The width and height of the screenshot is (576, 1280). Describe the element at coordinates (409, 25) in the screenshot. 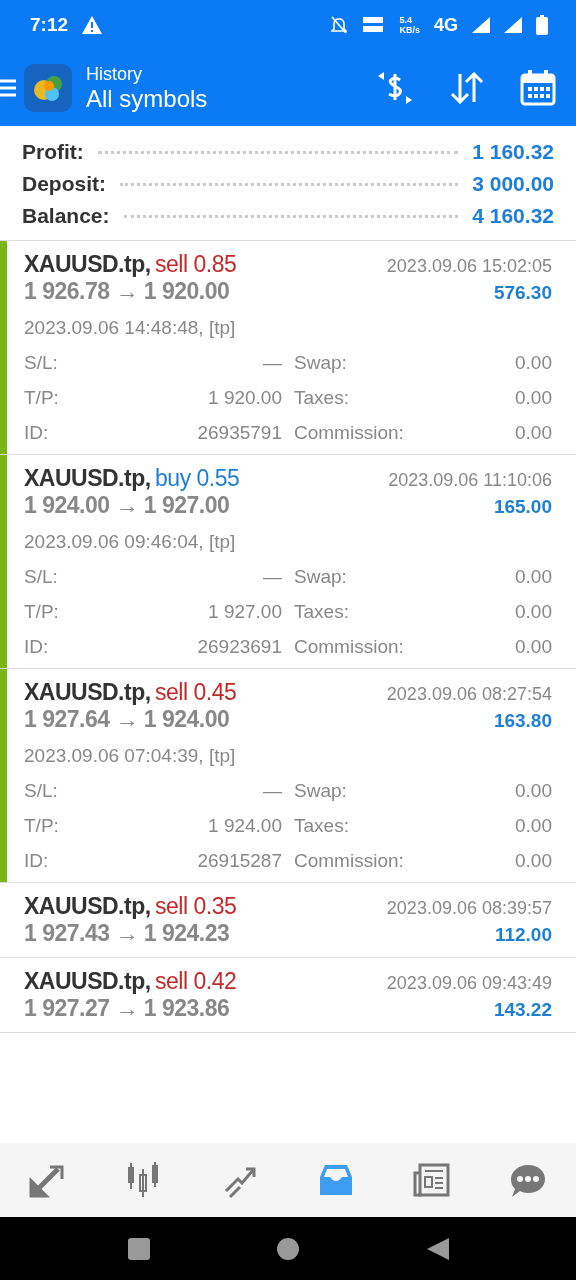

I see `network-speed: 5.4 KB/s` at that location.